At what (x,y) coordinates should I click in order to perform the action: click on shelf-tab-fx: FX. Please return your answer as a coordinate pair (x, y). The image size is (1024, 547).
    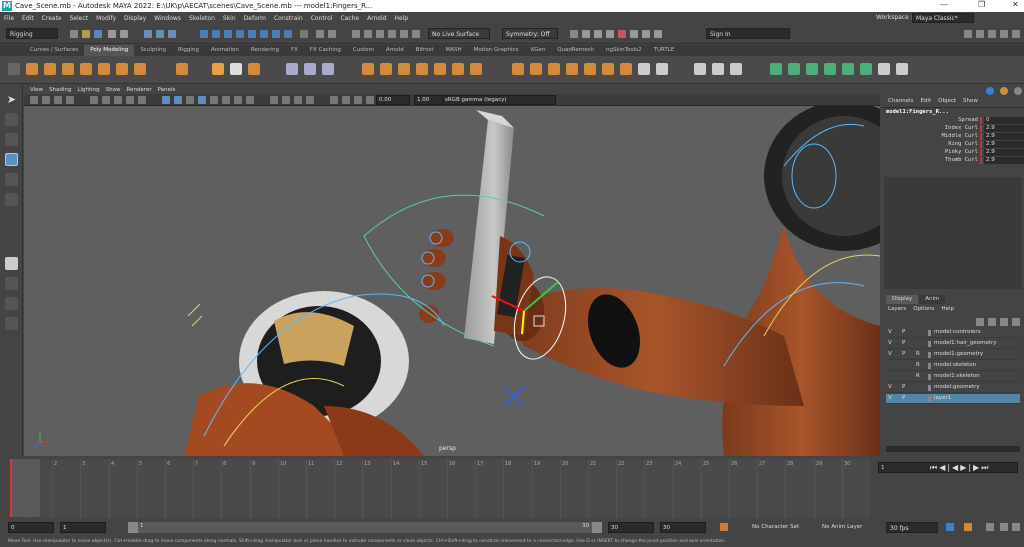
    Looking at the image, I should click on (294, 50).